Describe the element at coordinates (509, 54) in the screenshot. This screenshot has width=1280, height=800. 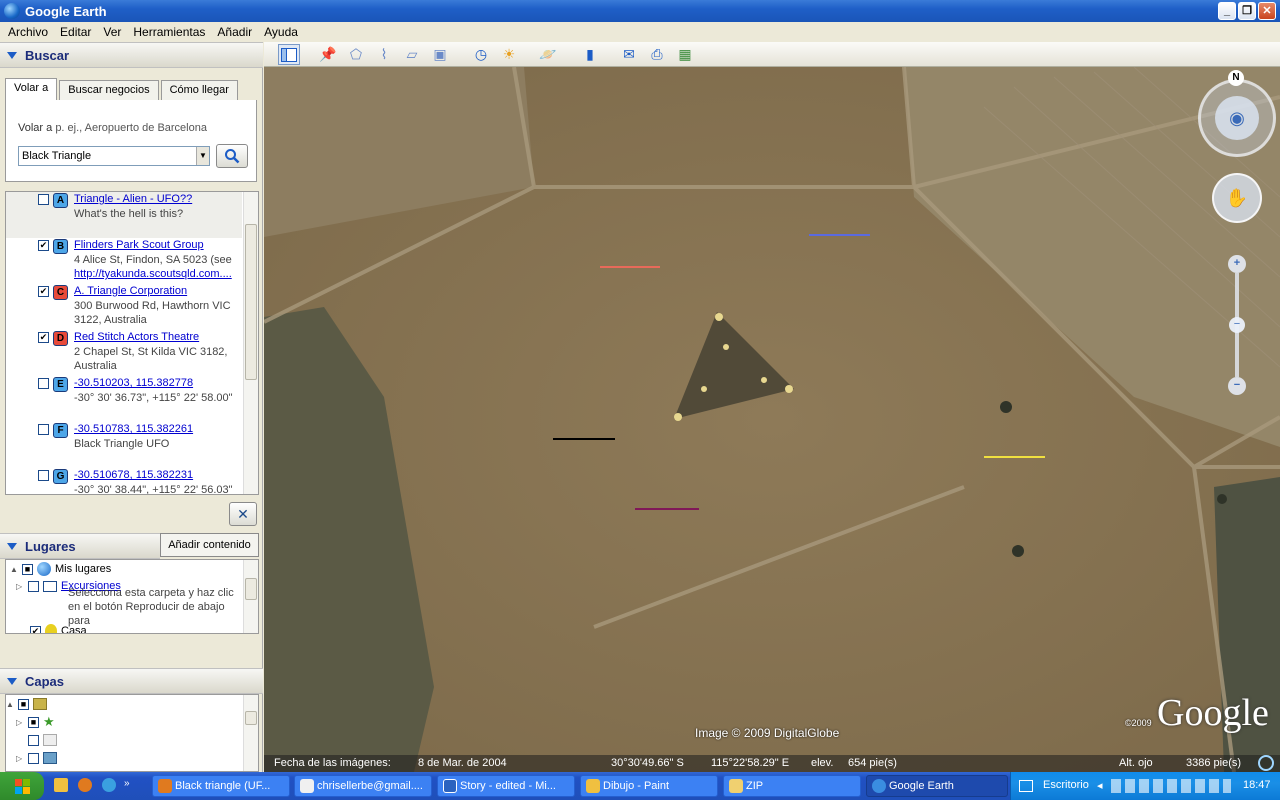
I see `sunlight-button: ☀` at that location.